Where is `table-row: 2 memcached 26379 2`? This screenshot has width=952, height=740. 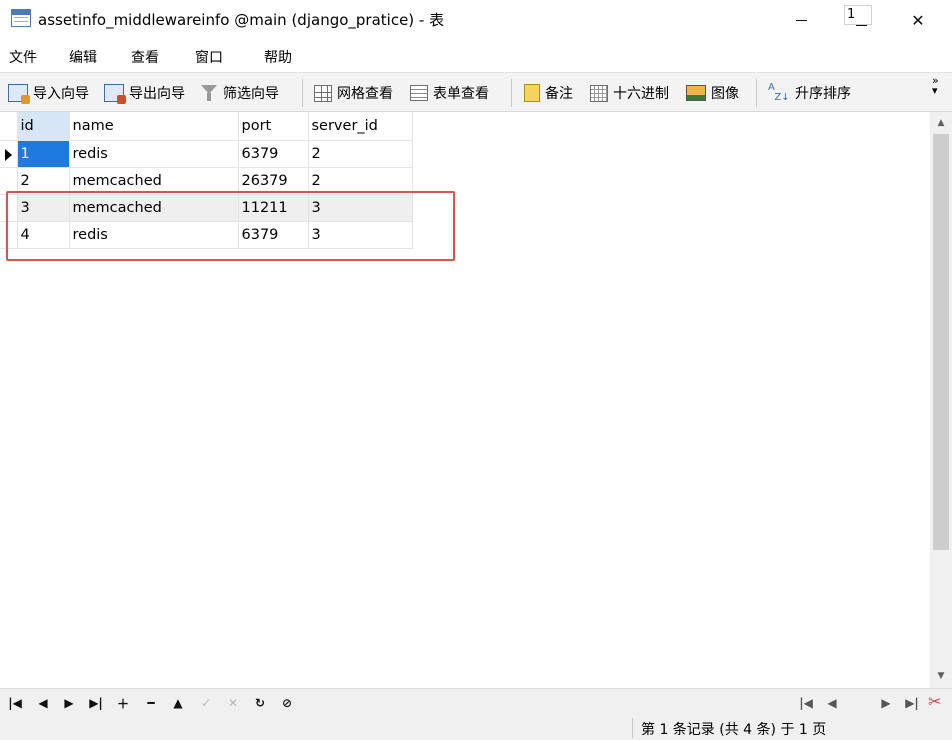
table-row: 2 memcached 26379 2 is located at coordinates (206, 181).